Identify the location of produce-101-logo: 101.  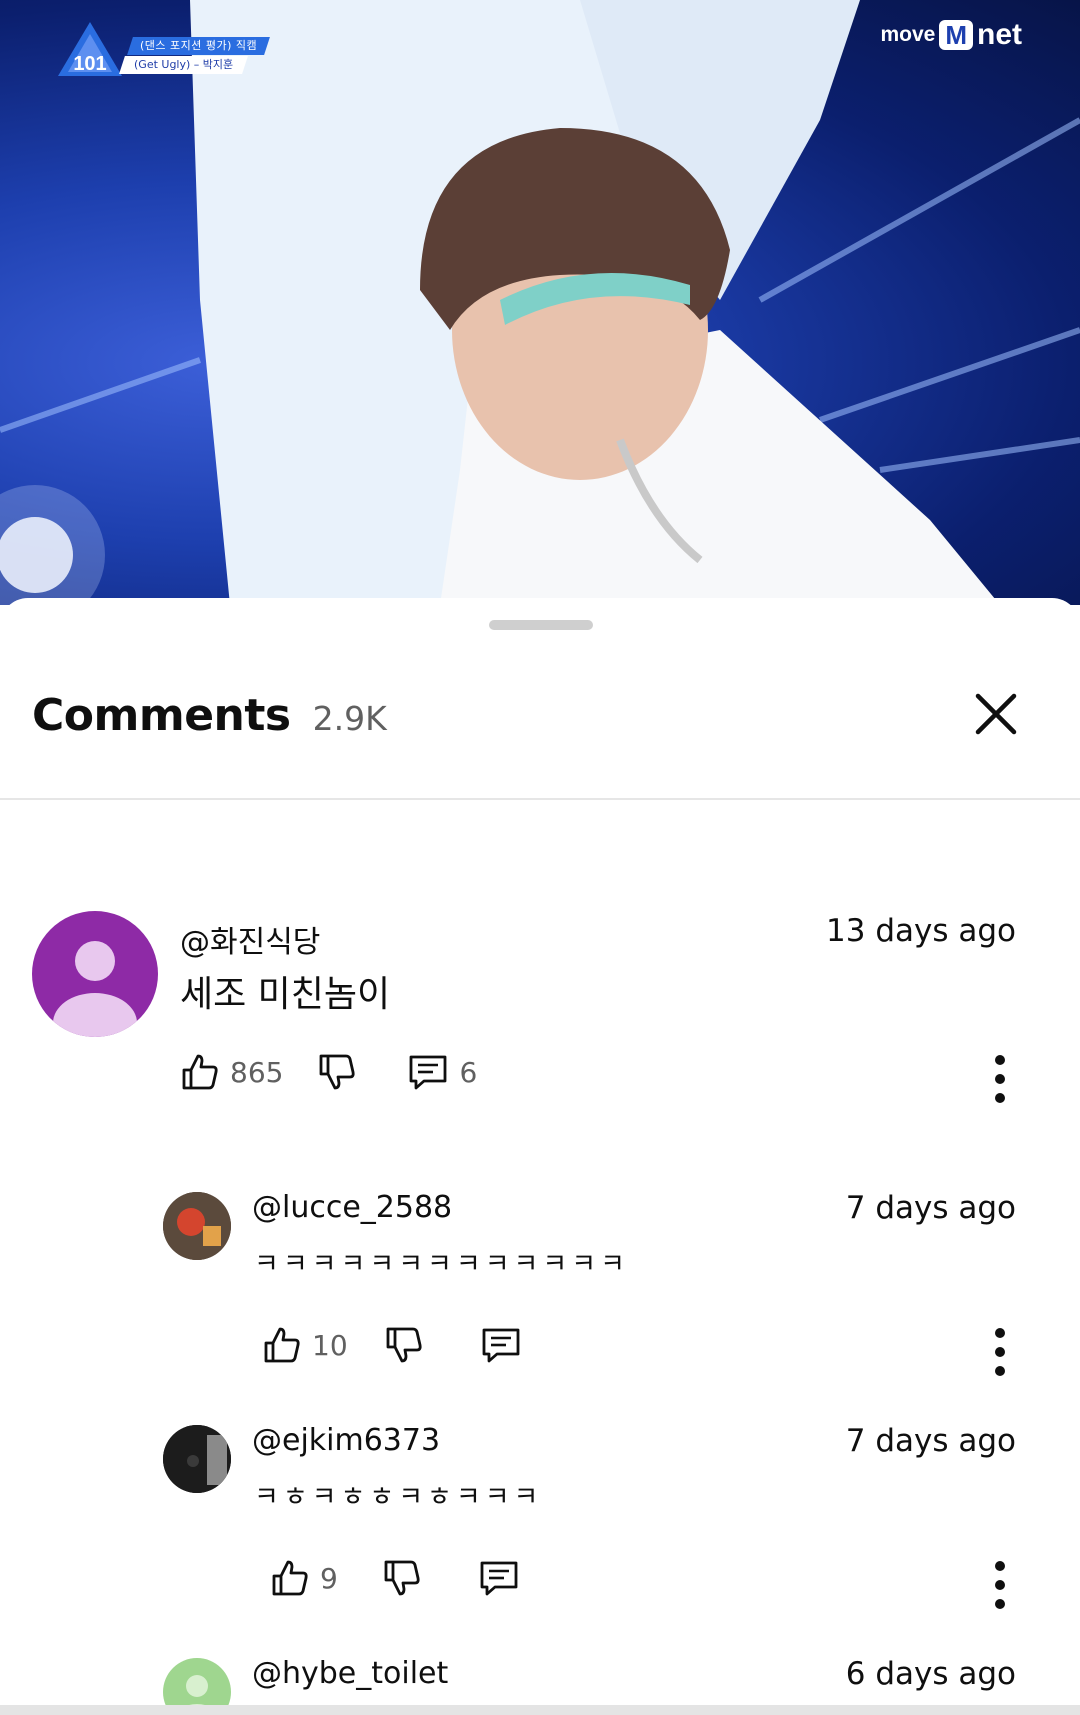
(90, 49).